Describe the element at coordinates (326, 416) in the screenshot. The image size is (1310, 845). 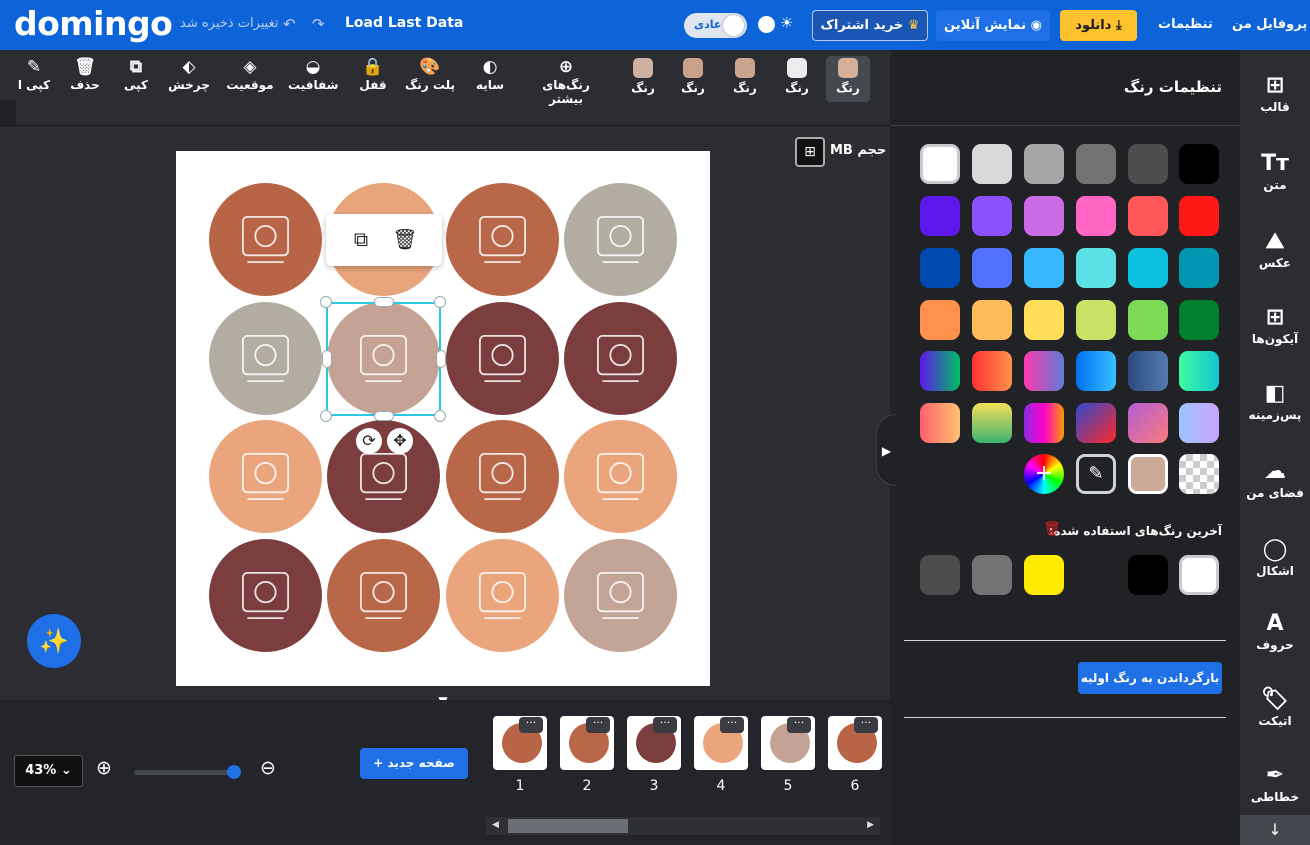
I see `resize-handle-bl` at that location.